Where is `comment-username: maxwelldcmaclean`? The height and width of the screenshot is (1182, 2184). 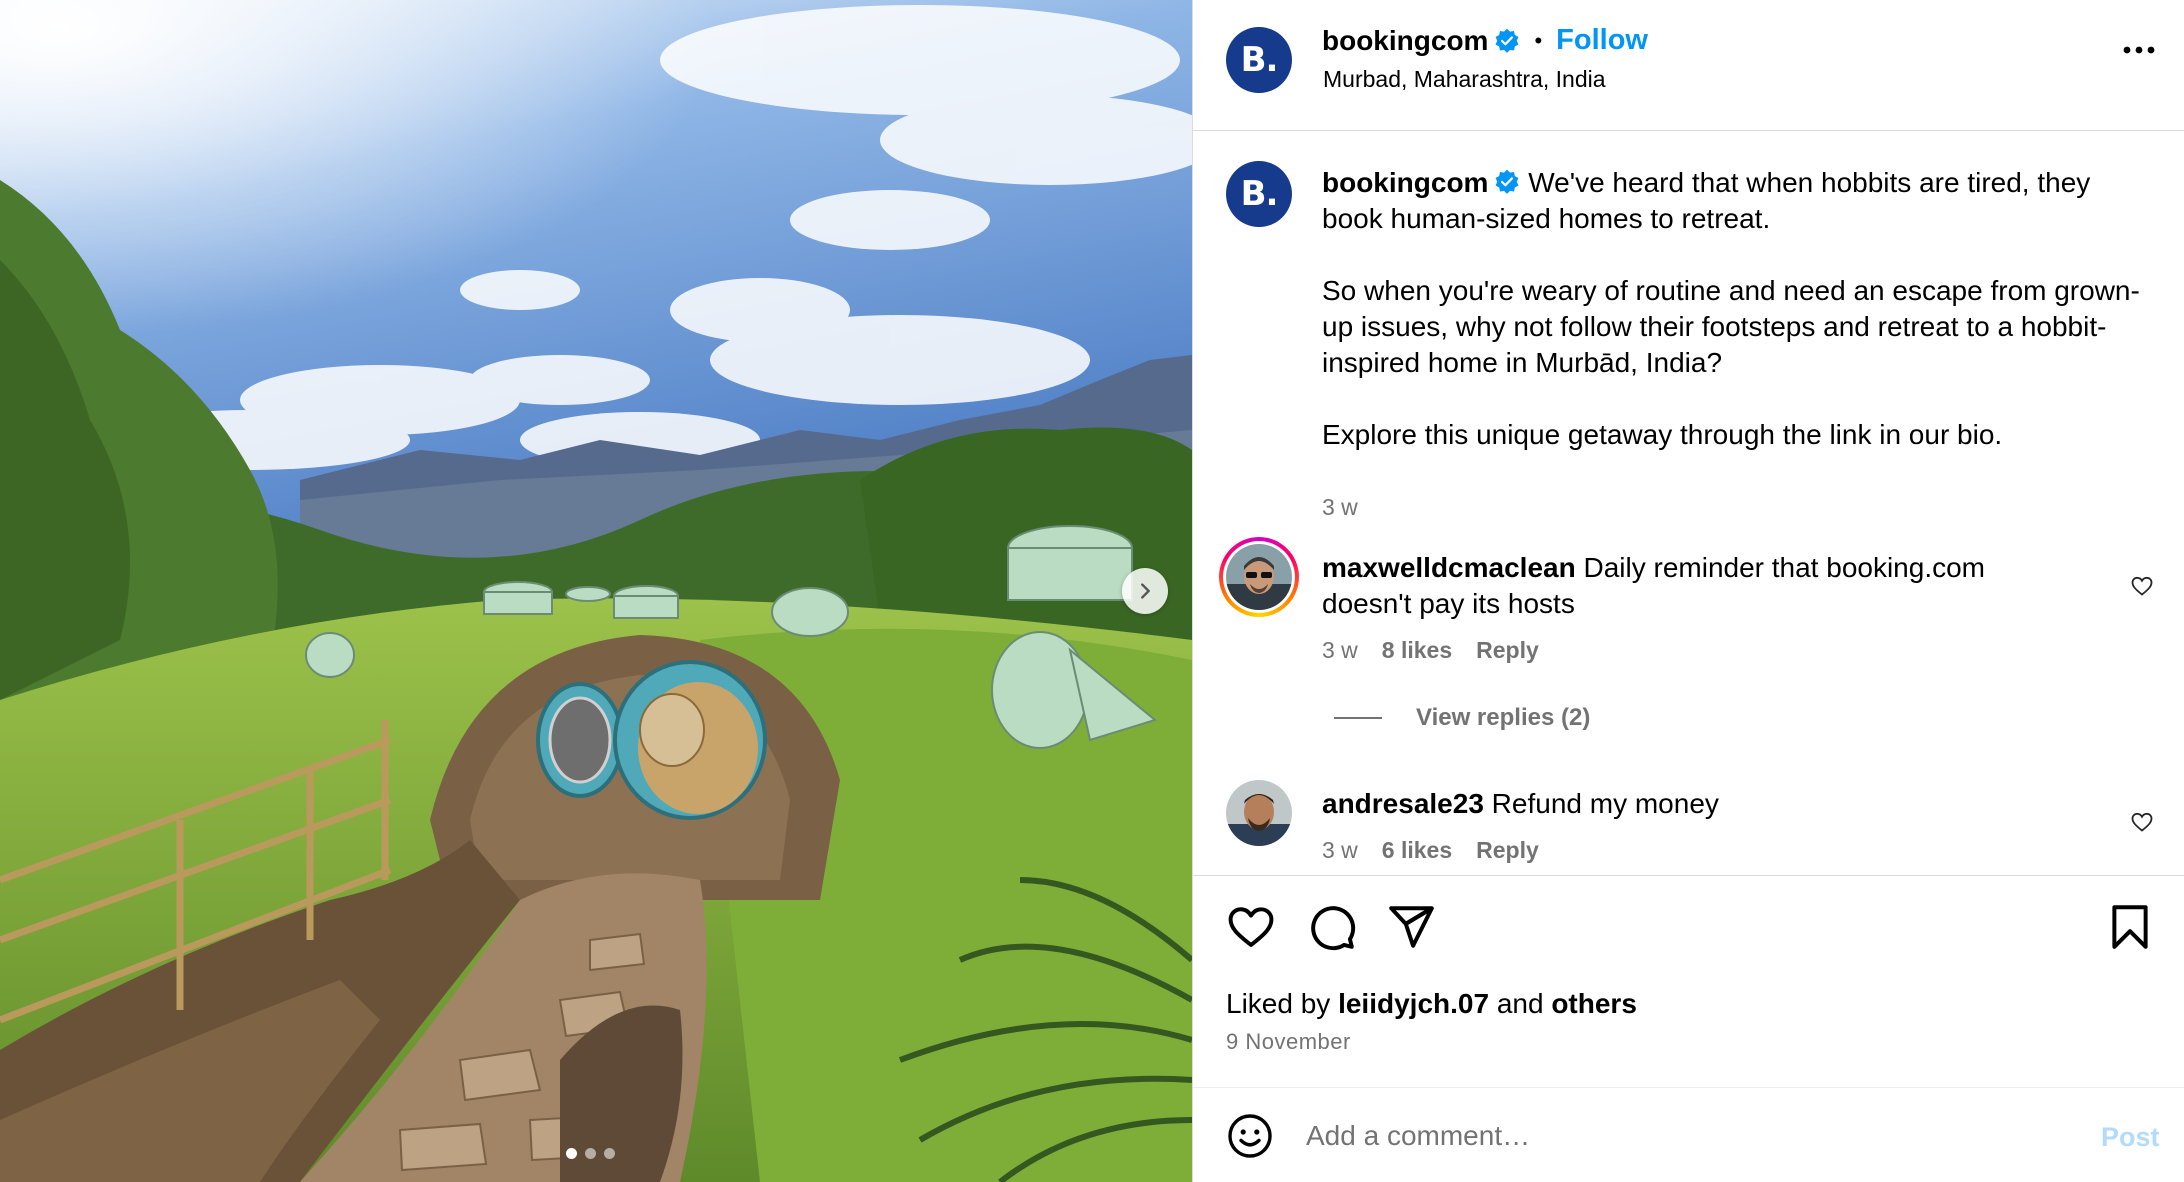
comment-username: maxwelldcmaclean is located at coordinates (1449, 567).